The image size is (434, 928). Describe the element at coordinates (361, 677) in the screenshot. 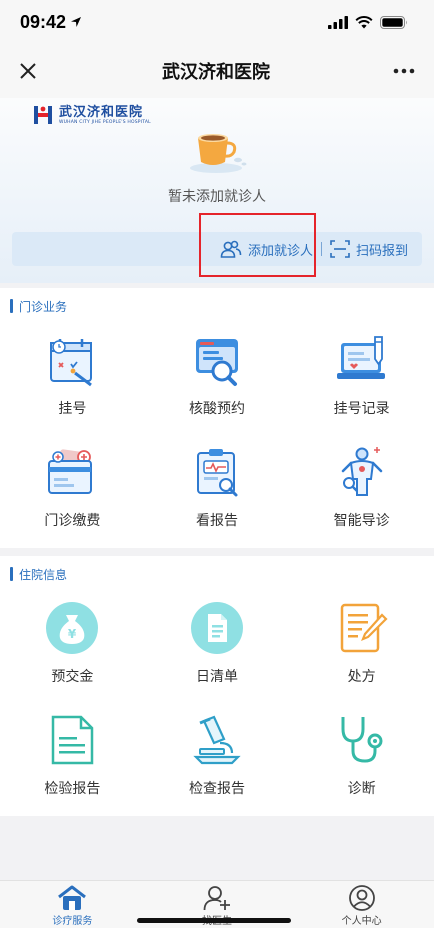

I see `prescription-label: 处方` at that location.